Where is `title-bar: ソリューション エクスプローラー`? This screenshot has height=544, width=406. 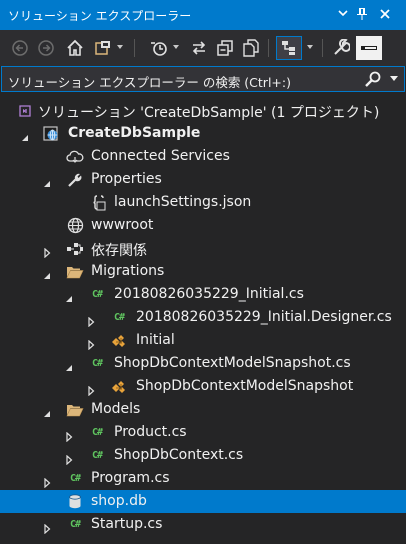 title-bar: ソリューション エクスプローラー is located at coordinates (203, 15).